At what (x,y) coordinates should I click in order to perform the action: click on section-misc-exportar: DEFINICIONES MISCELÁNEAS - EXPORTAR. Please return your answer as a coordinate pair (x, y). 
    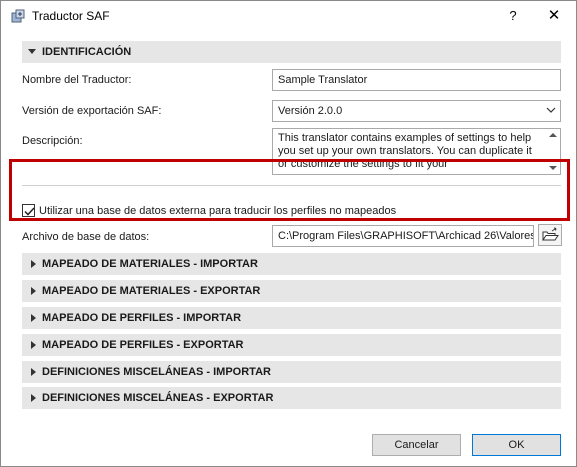
    Looking at the image, I should click on (291, 398).